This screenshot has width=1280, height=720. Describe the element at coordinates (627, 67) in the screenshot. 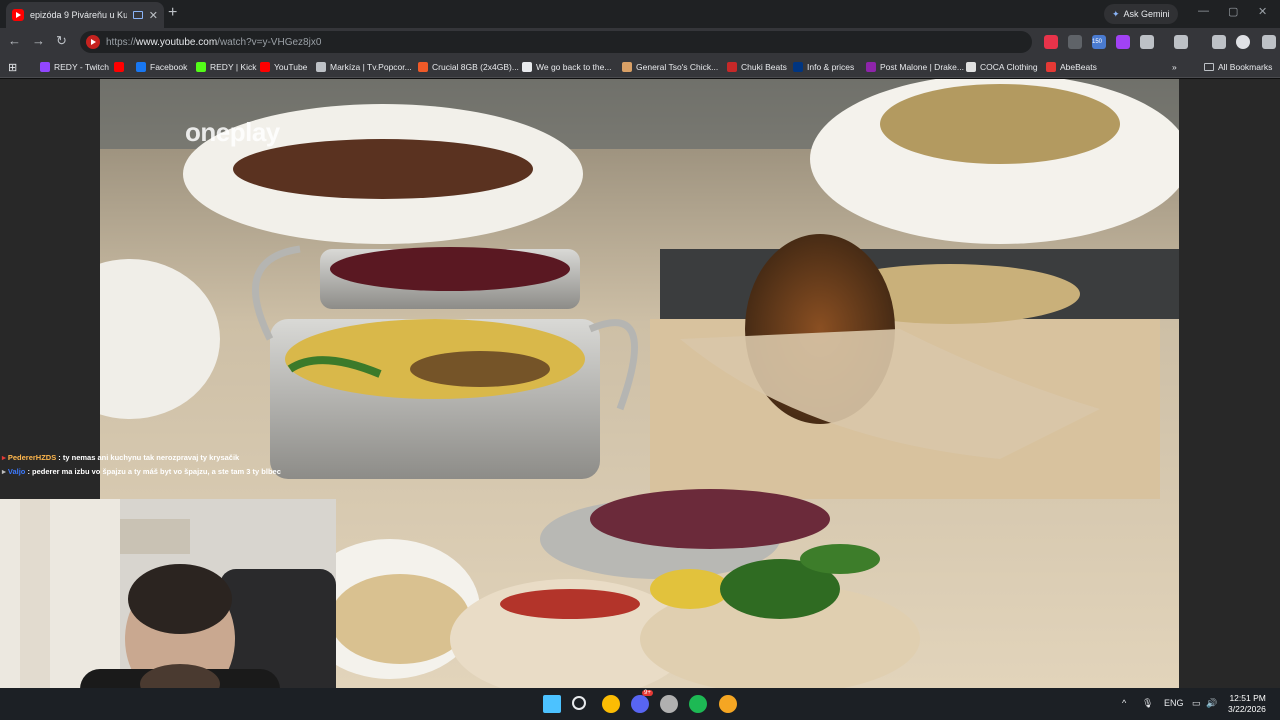

I see `recipe-icon` at that location.